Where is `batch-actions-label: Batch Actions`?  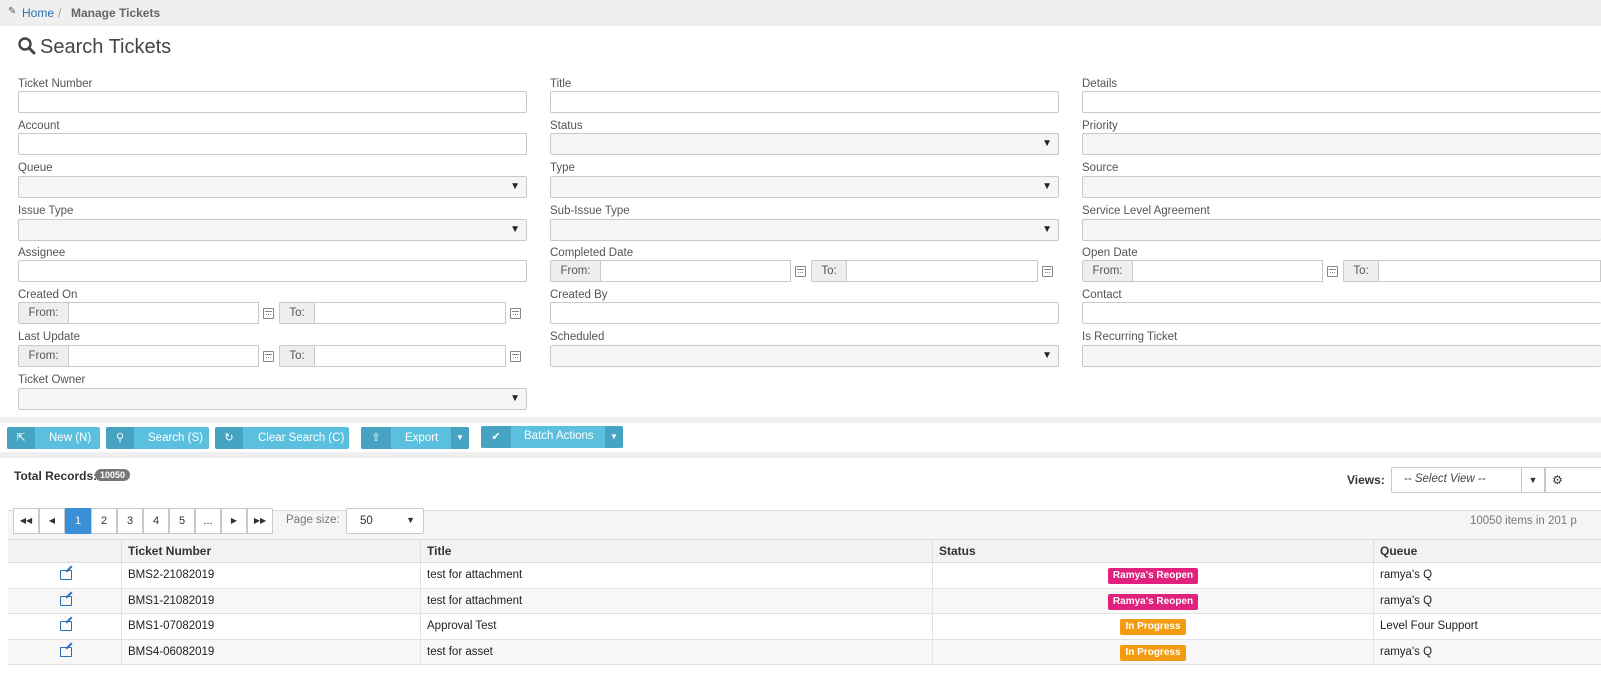
batch-actions-label: Batch Actions is located at coordinates (559, 436).